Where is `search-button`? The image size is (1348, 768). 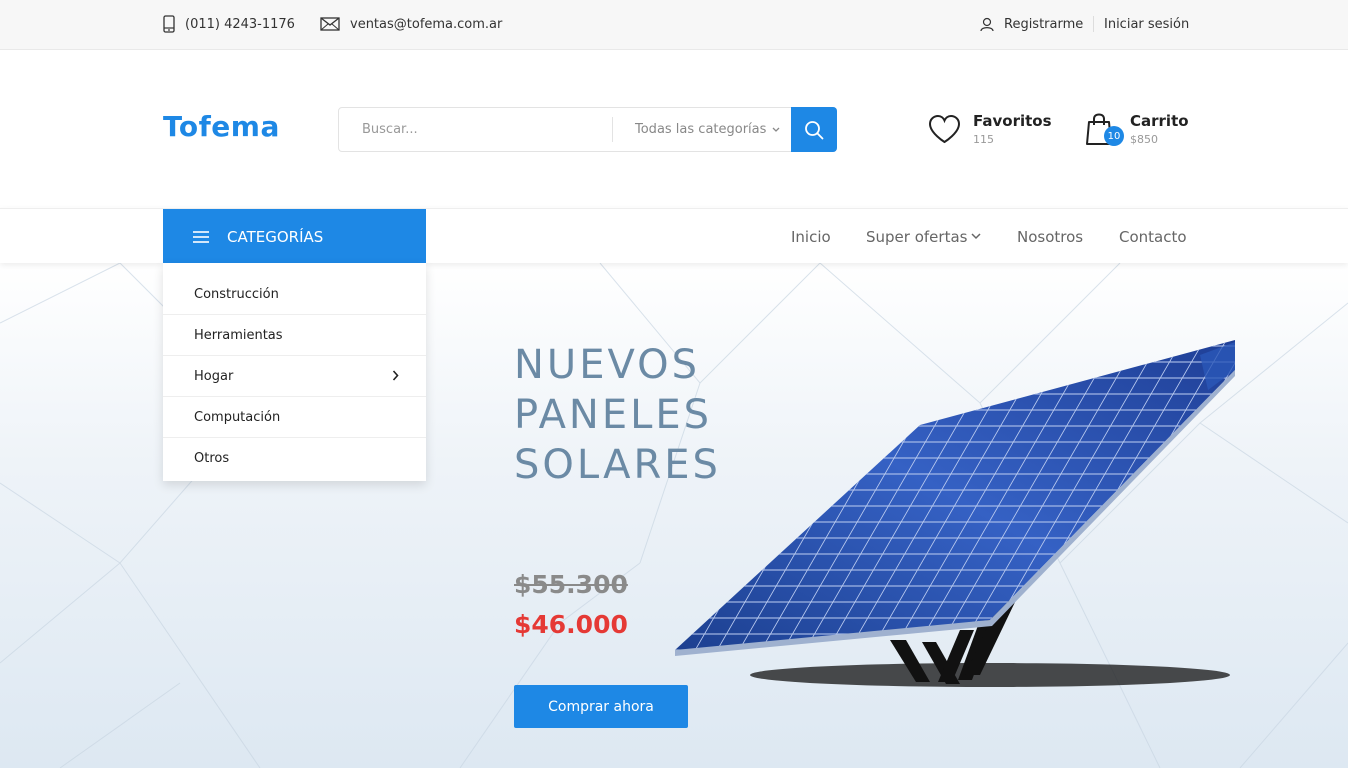 search-button is located at coordinates (814, 129).